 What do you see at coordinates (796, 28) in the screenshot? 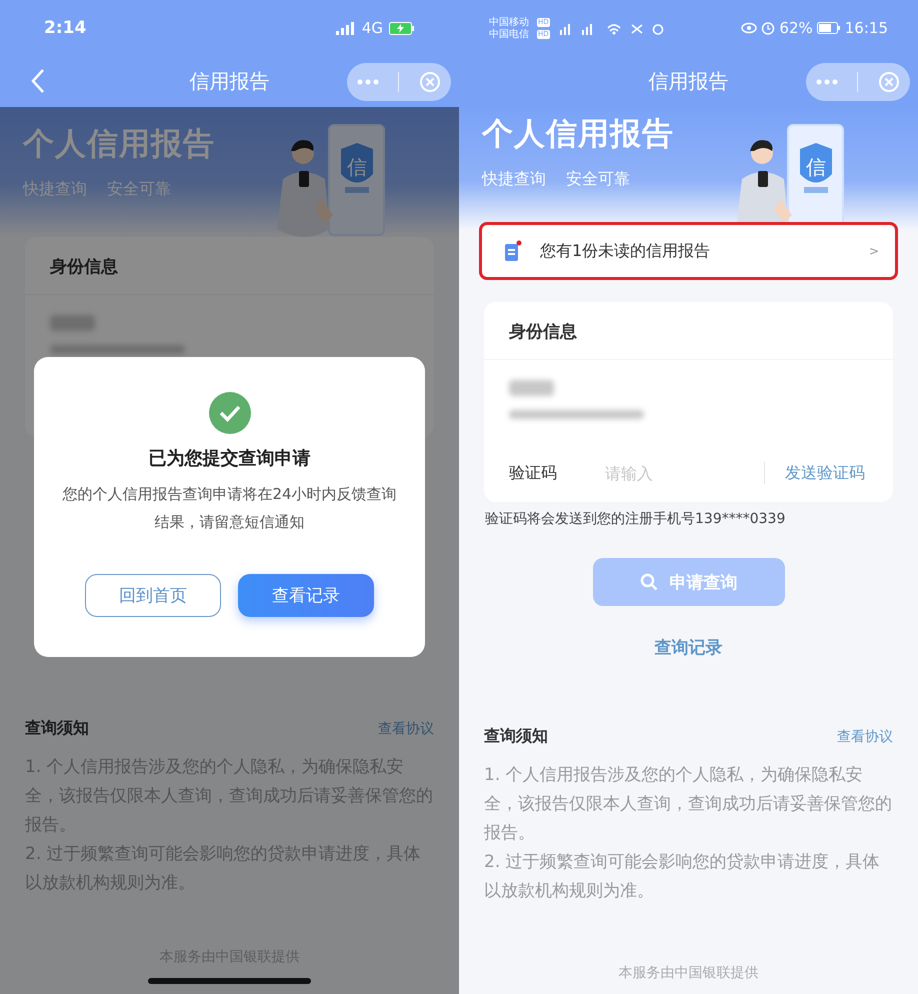
I see `battery-percent: 62%` at bounding box center [796, 28].